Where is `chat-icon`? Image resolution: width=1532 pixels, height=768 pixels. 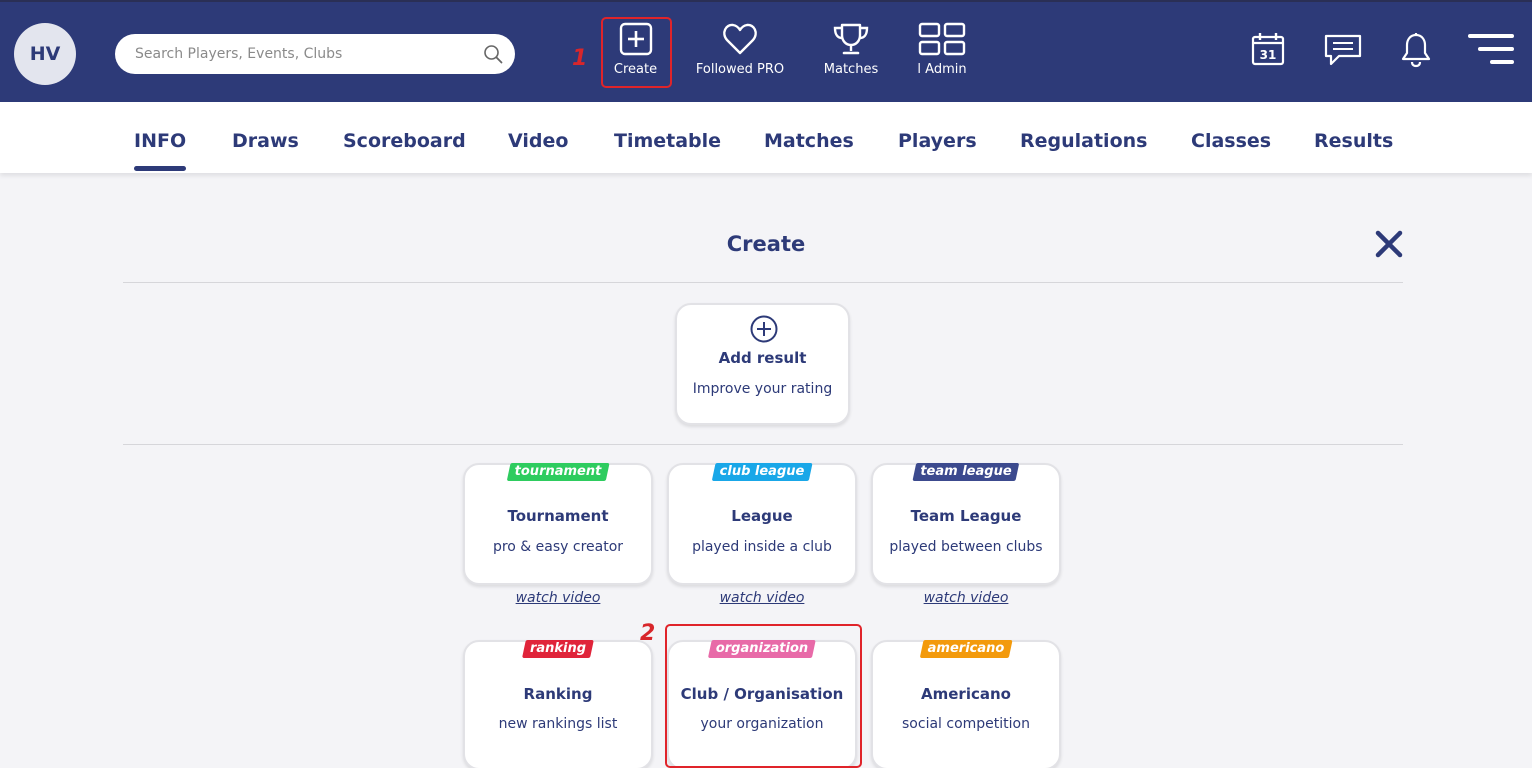 chat-icon is located at coordinates (1343, 50).